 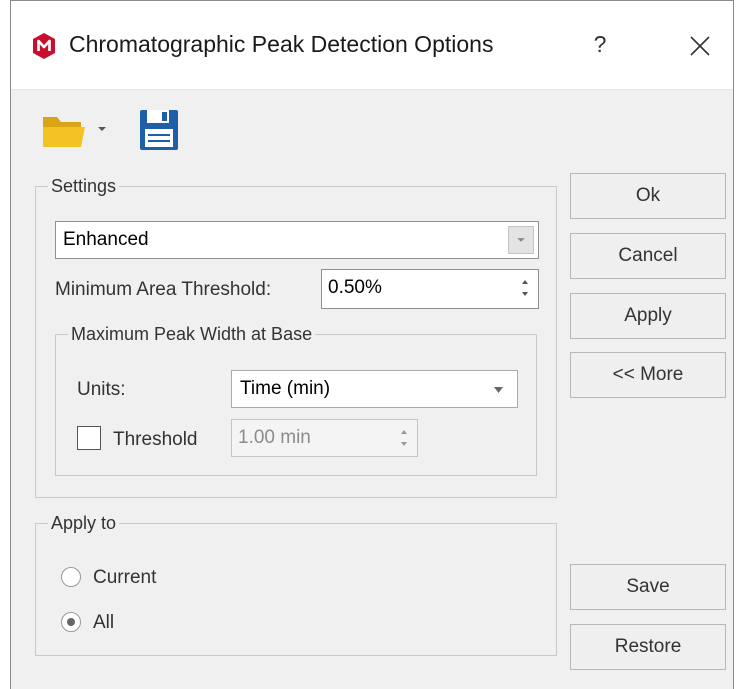 I want to click on radio-current-label: Current, so click(x=125, y=577).